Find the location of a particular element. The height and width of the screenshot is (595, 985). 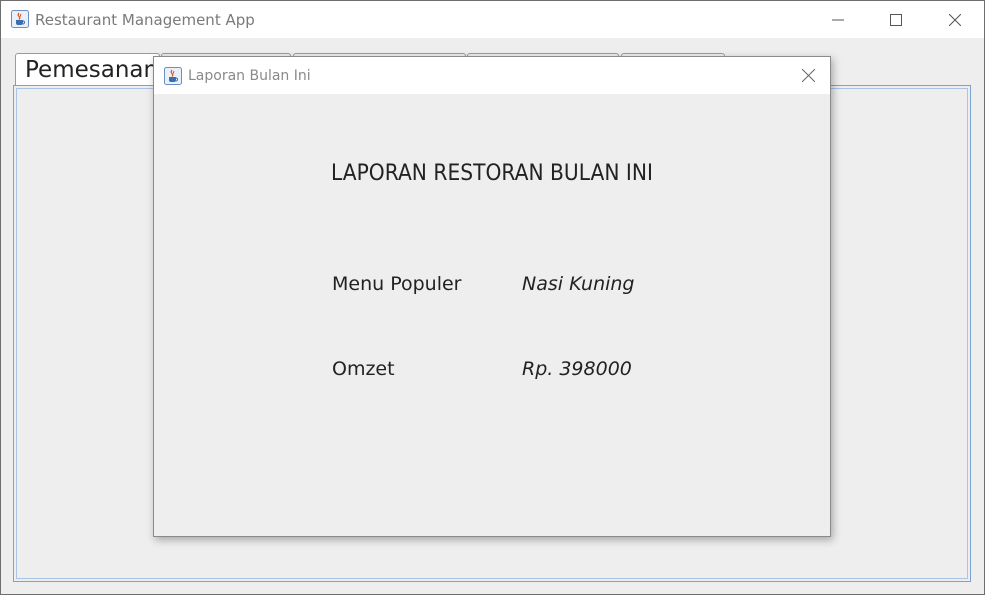

window-titlebar: Restaurant Management App is located at coordinates (492, 19).